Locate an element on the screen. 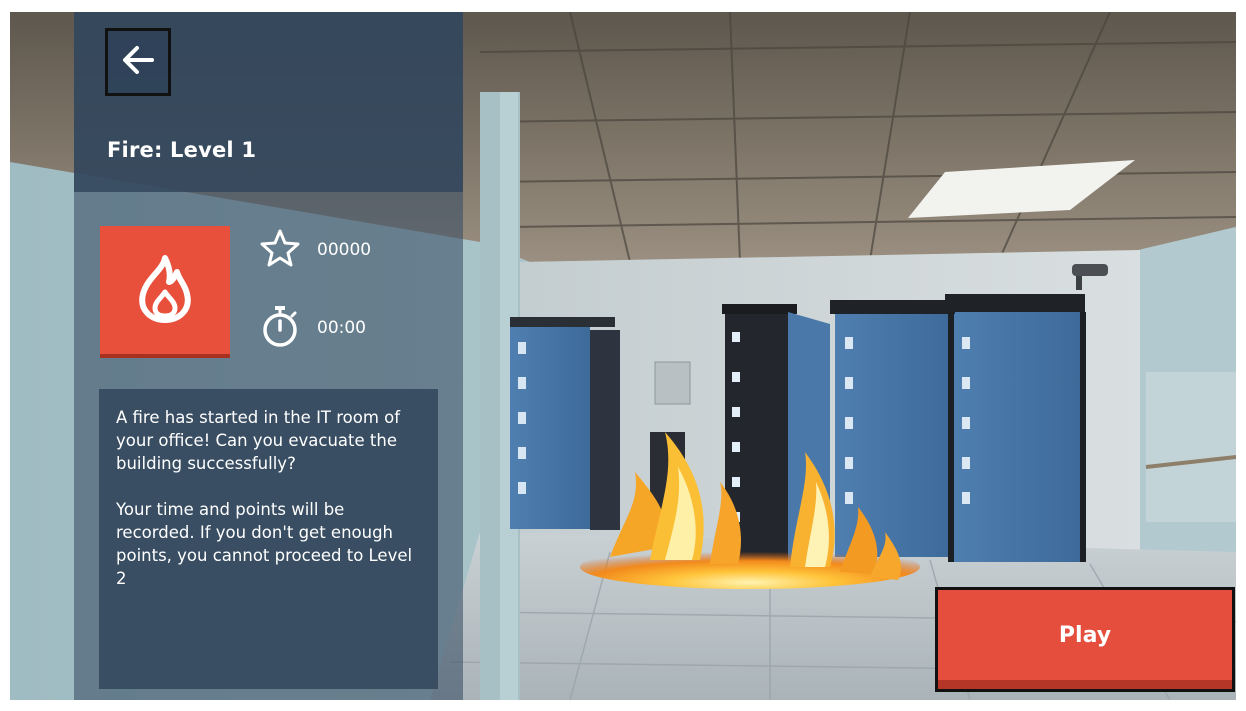  score-stat: 00000 is located at coordinates (316, 250).